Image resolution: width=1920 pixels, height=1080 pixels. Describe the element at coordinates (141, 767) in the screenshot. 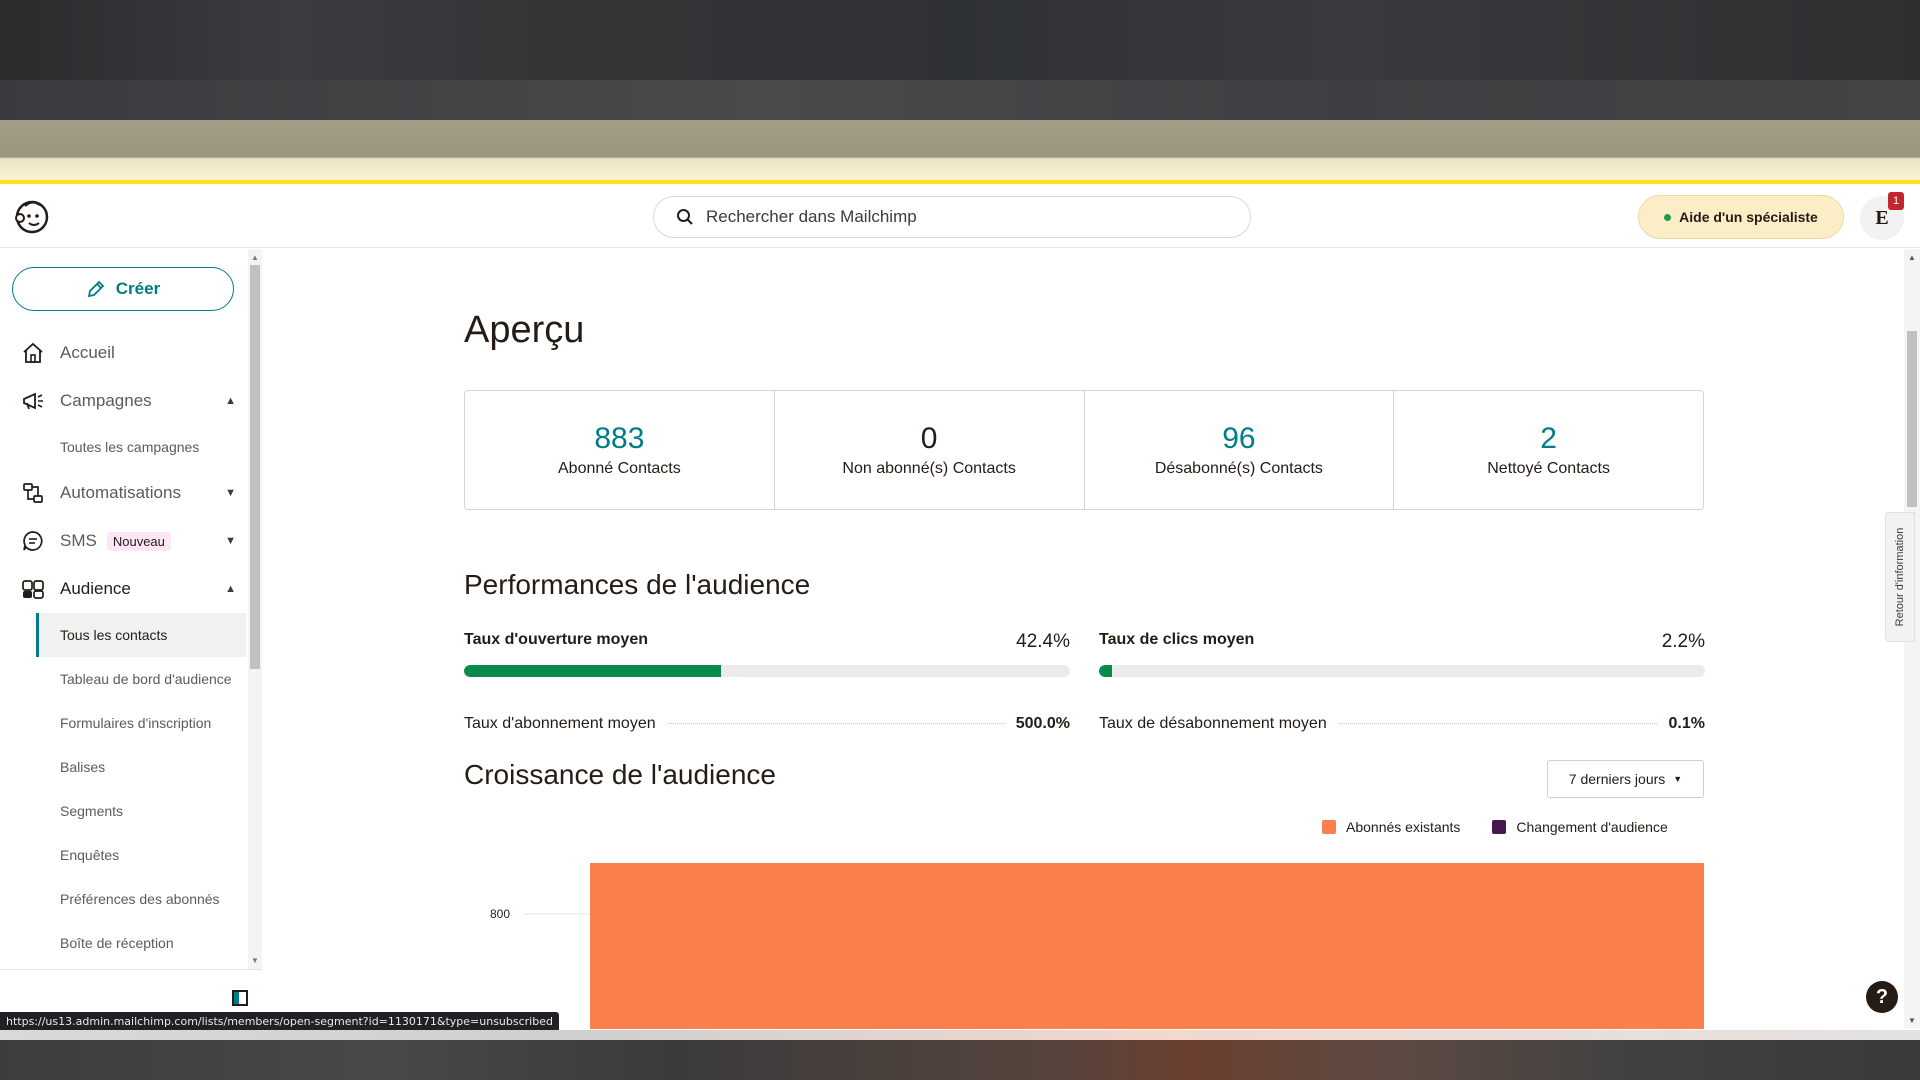

I see `sidebar-subitem-balises: Balises` at that location.